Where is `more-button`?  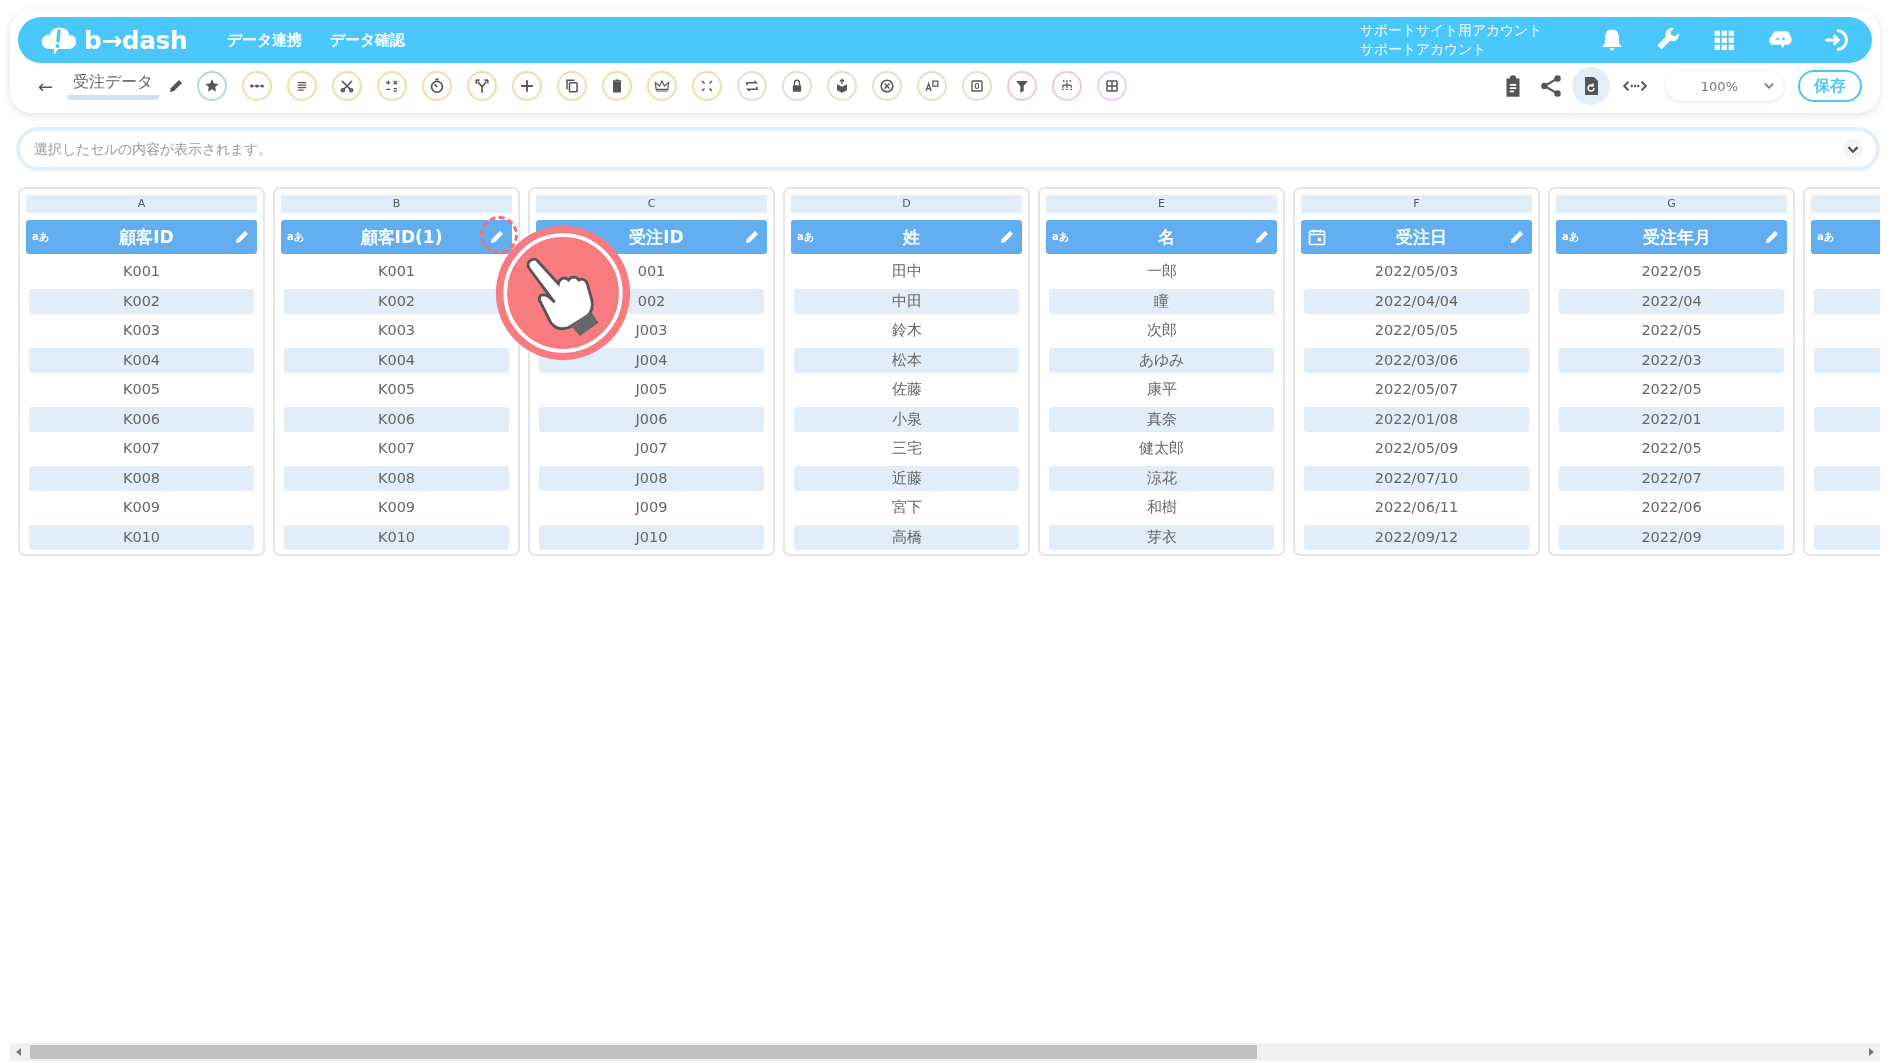
more-button is located at coordinates (257, 86).